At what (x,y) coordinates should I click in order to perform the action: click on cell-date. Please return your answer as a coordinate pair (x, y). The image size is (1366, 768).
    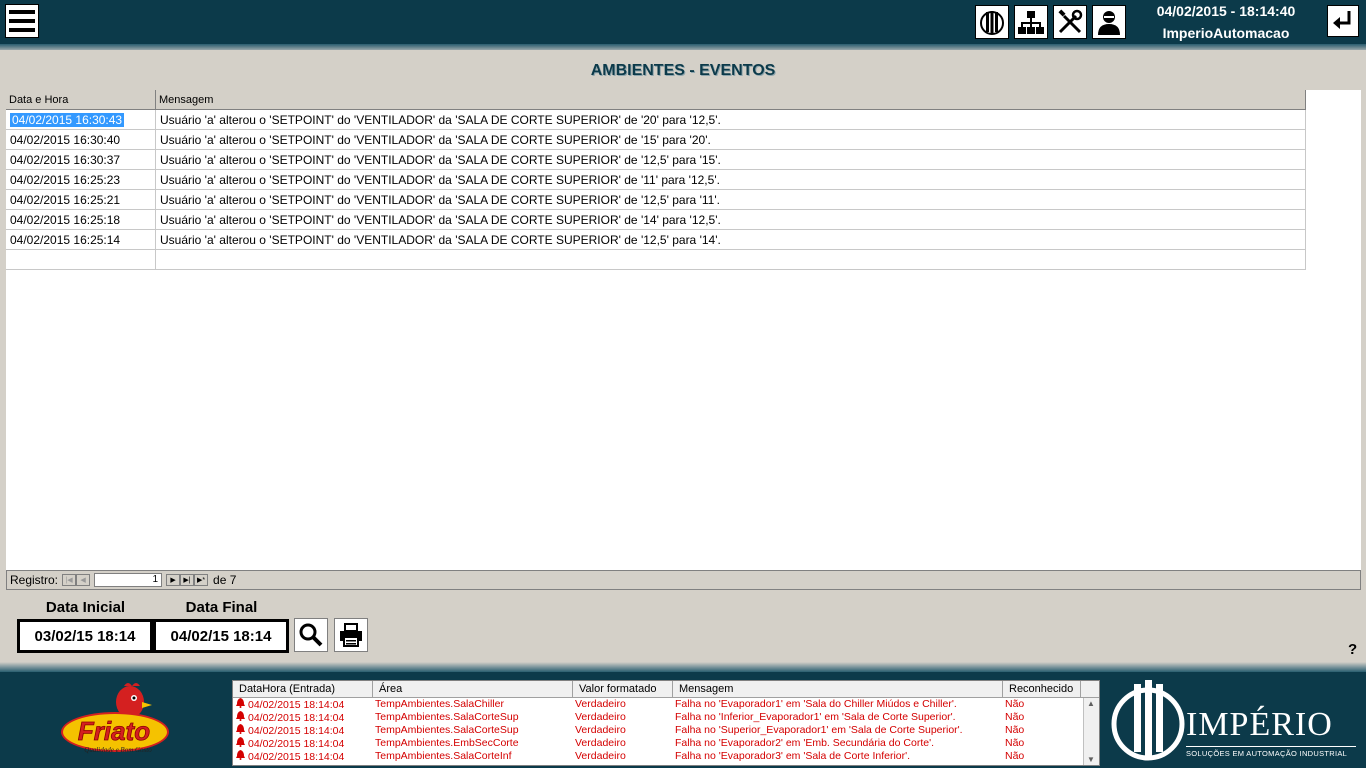
    Looking at the image, I should click on (81, 259).